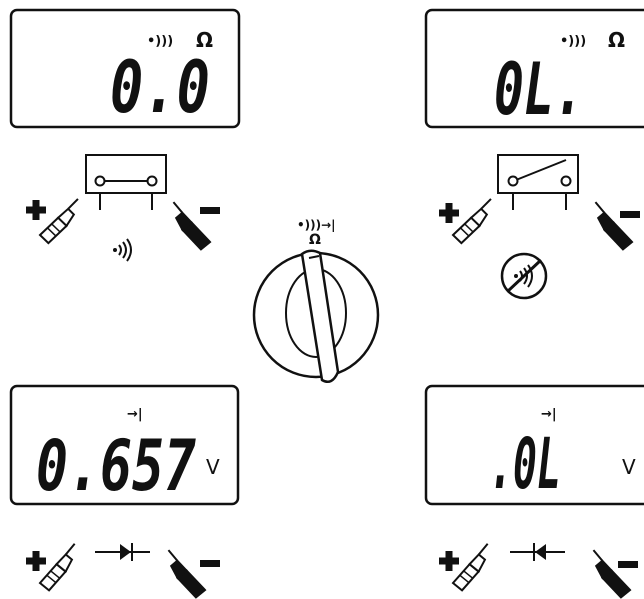 The height and width of the screenshot is (599, 644). What do you see at coordinates (122, 250) in the screenshot?
I see `beep-icon` at bounding box center [122, 250].